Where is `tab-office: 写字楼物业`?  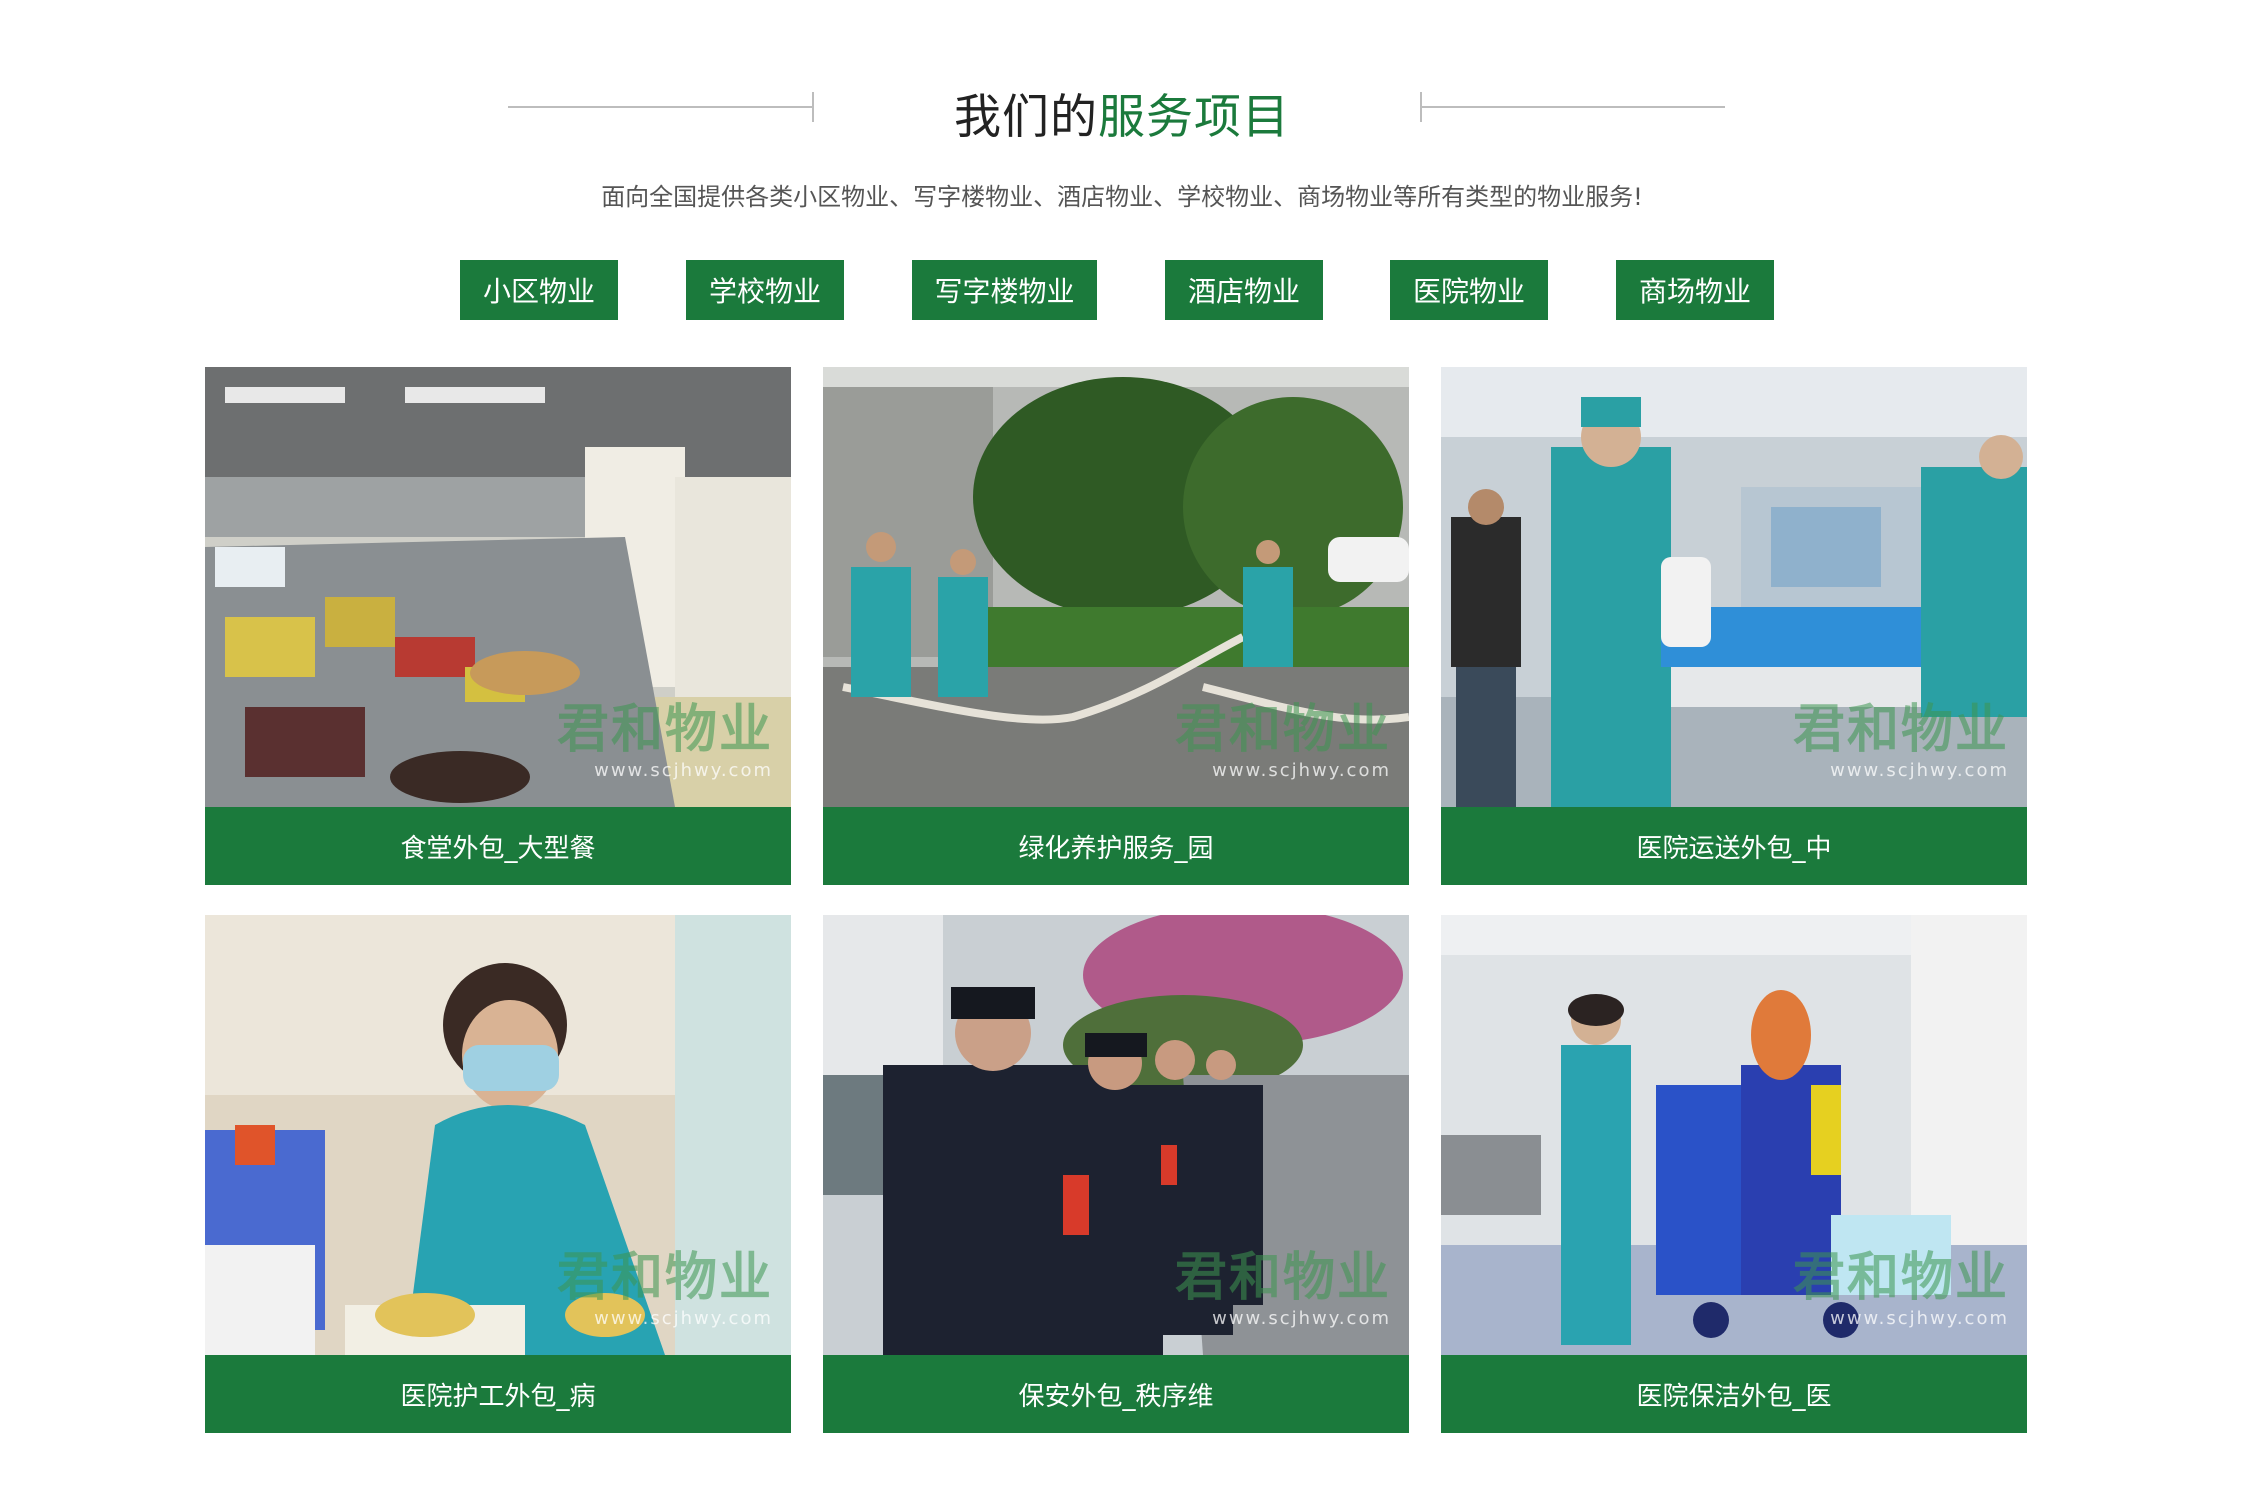
tab-office: 写字楼物业 is located at coordinates (1004, 290).